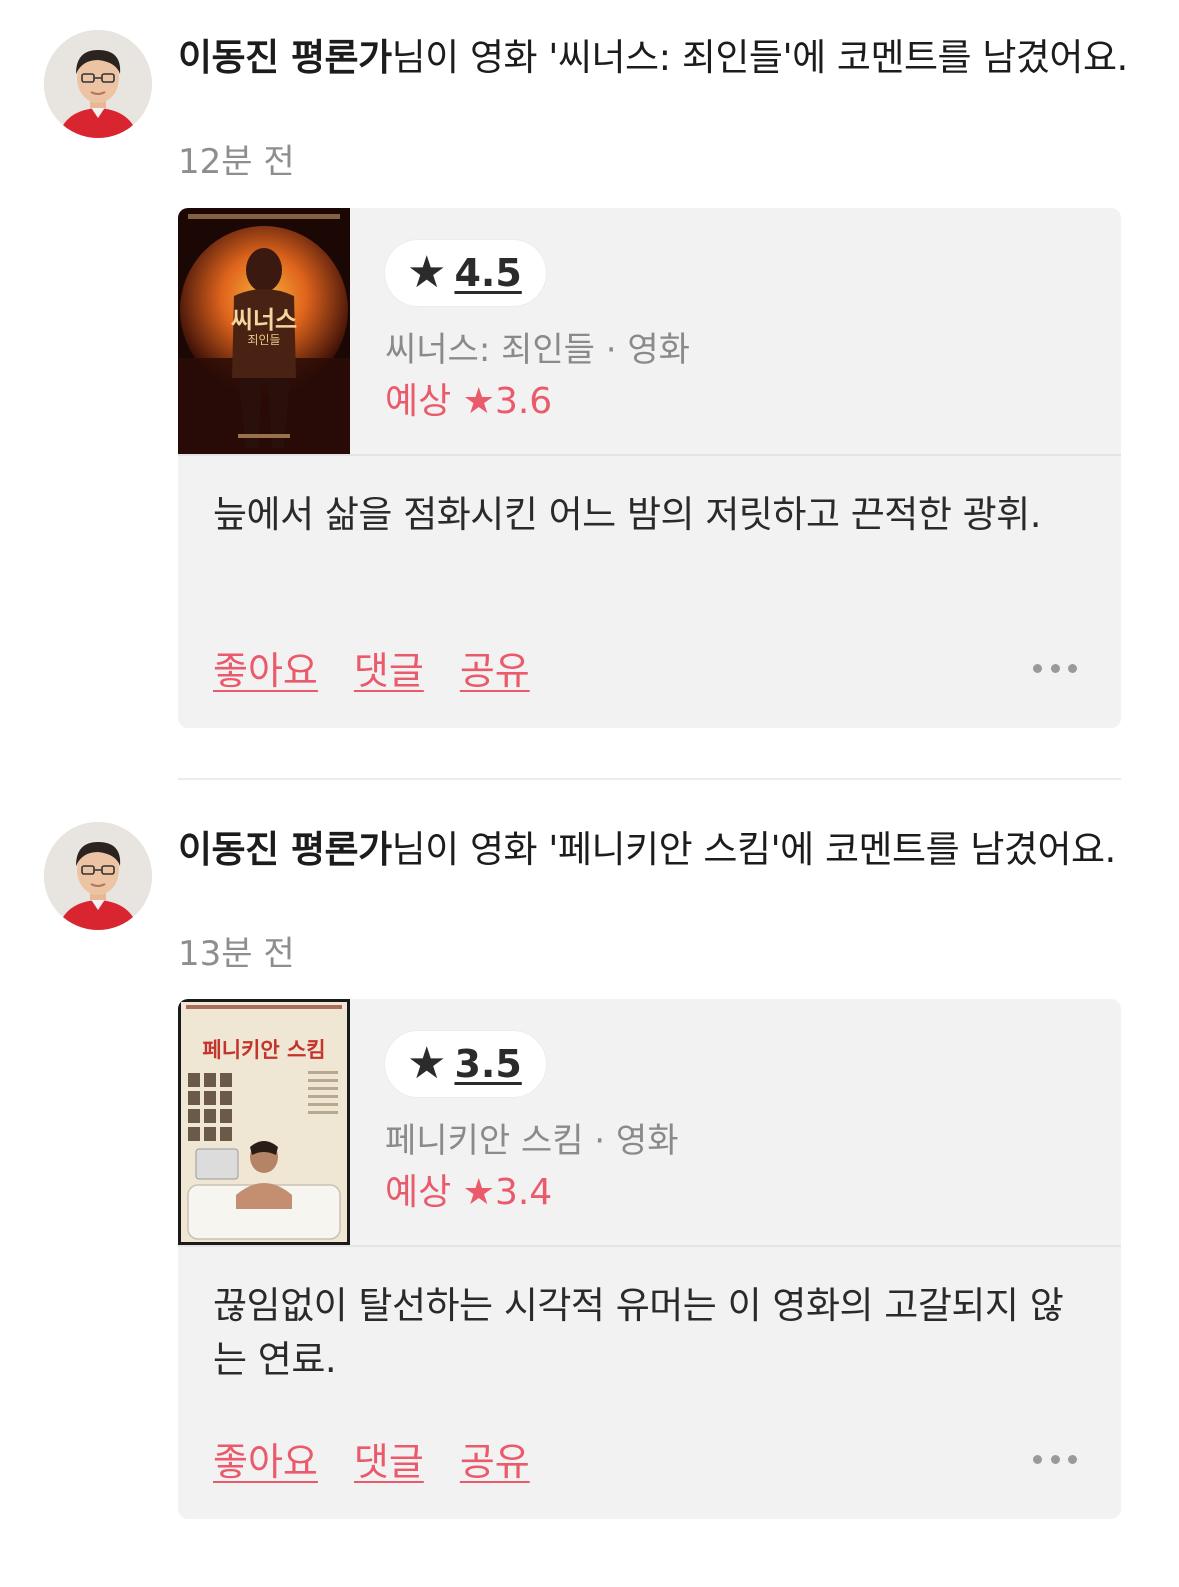  What do you see at coordinates (648, 515) in the screenshot?
I see `comment-text: 늪에서 삶을 점화시킨 어느 밤의 저릿하고 끈적한 광휘.` at bounding box center [648, 515].